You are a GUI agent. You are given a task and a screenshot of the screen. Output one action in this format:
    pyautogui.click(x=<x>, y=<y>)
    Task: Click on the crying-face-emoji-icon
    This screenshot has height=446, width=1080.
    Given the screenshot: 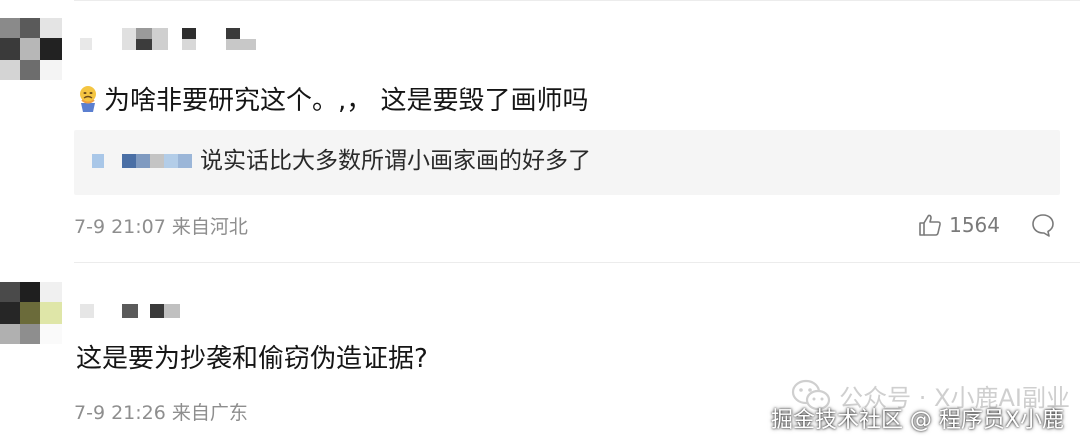 What is the action you would take?
    pyautogui.click(x=88, y=99)
    